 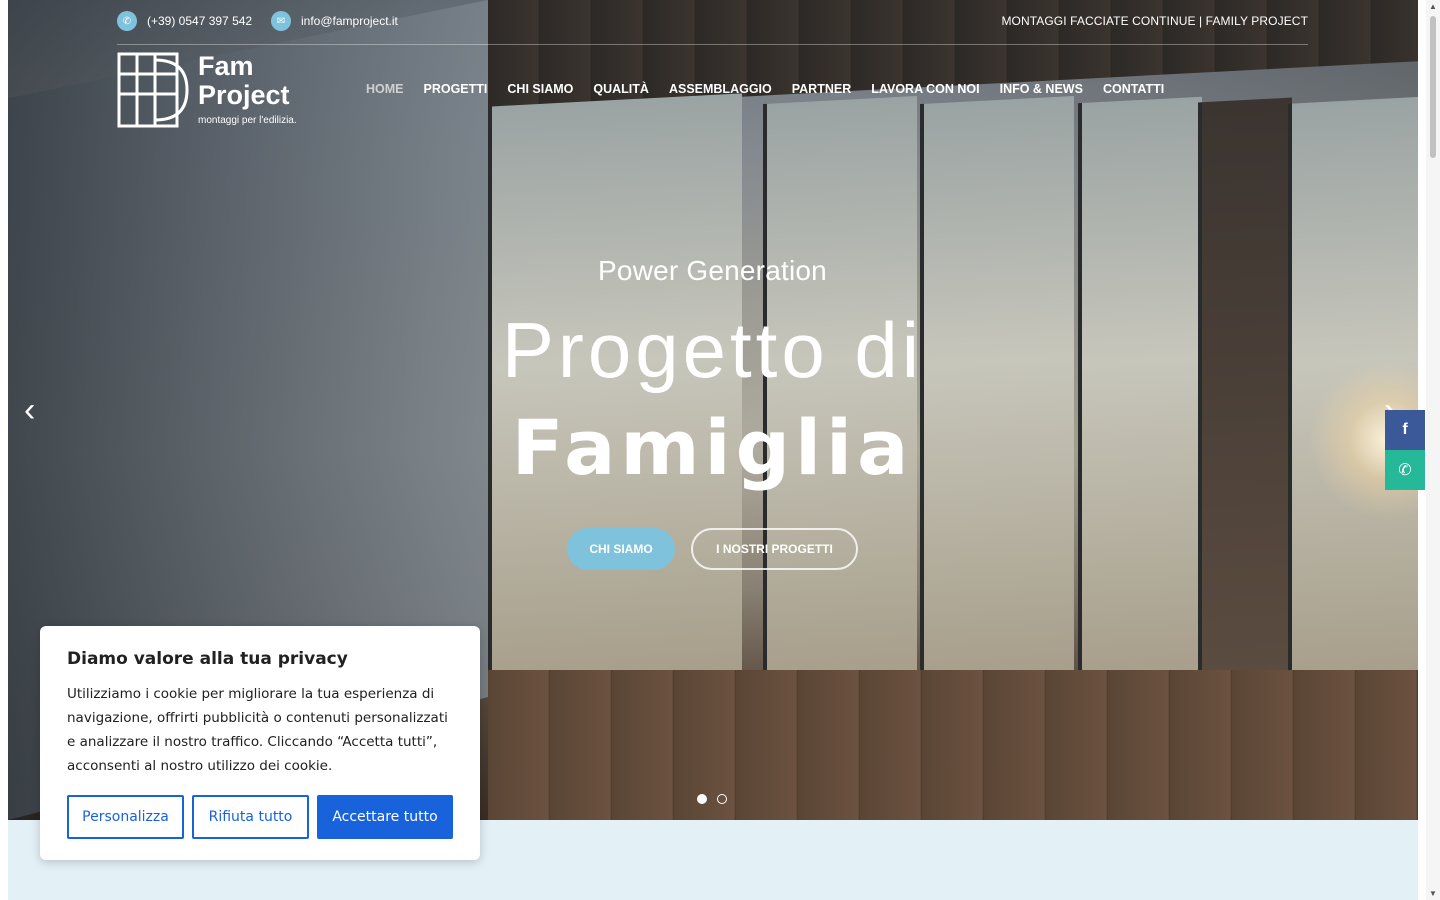 What do you see at coordinates (127, 21) in the screenshot?
I see `phone-icon: ✆` at bounding box center [127, 21].